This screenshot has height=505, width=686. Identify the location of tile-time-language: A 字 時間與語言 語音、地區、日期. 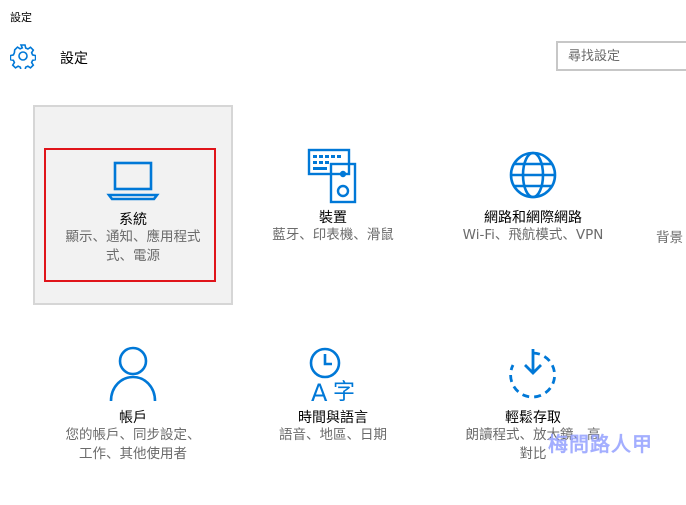
(333, 405).